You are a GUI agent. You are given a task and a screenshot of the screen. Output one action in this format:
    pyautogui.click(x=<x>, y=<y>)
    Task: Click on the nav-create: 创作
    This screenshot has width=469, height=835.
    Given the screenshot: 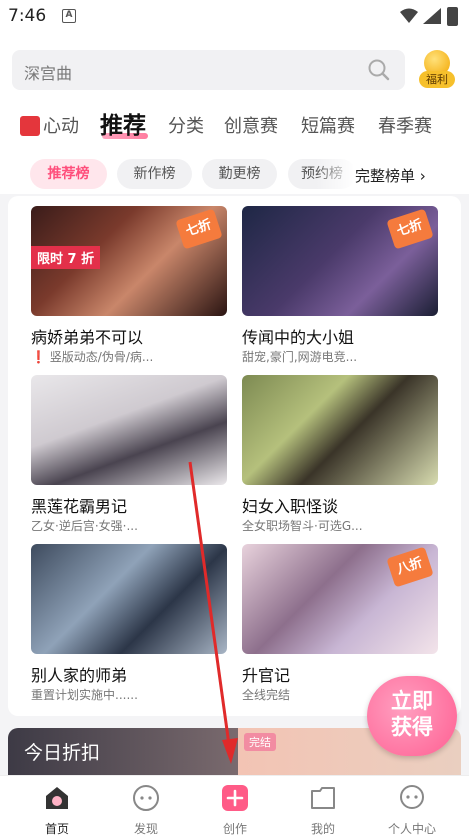 What is the action you would take?
    pyautogui.click(x=235, y=809)
    